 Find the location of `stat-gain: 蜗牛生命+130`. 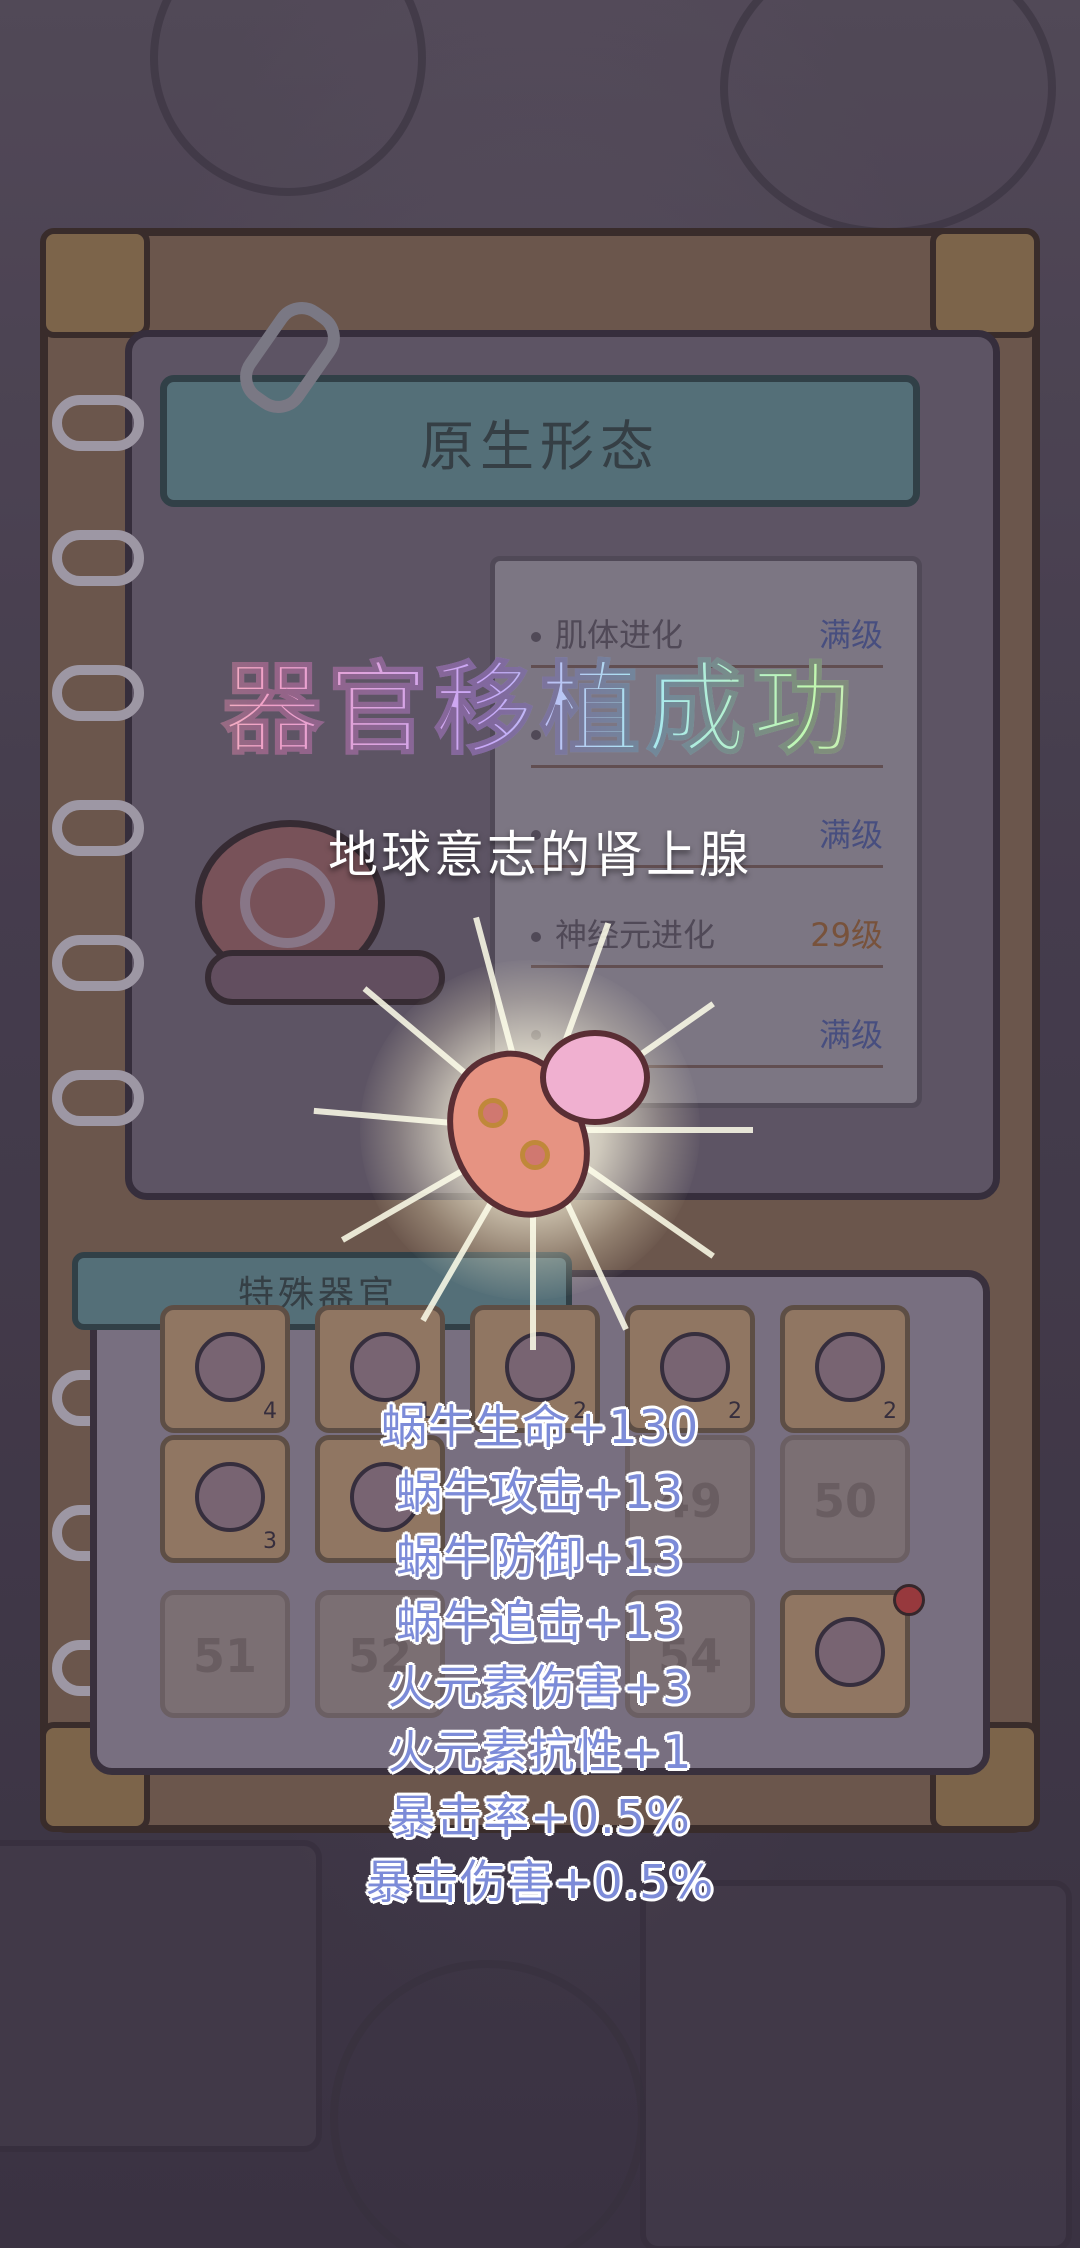

stat-gain: 蜗牛生命+130 is located at coordinates (540, 1427).